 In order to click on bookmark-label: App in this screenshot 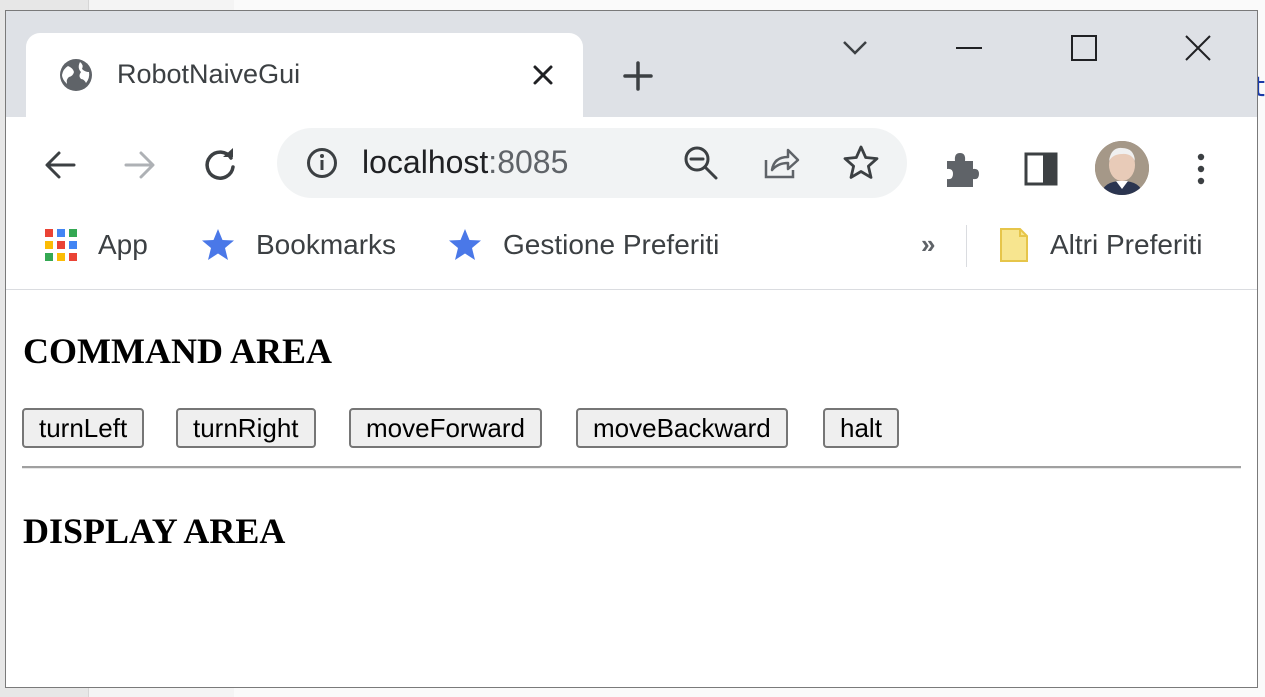, I will do `click(123, 244)`.